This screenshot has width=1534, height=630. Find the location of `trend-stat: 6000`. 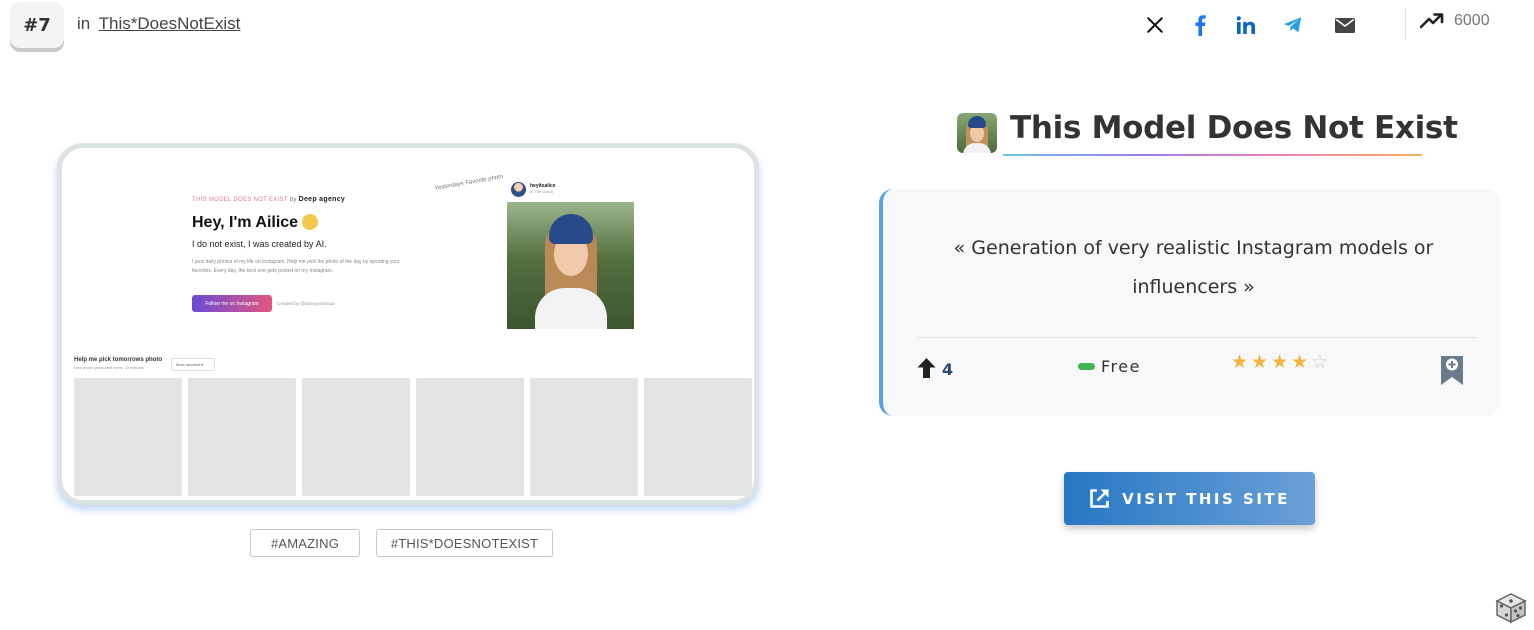

trend-stat: 6000 is located at coordinates (1455, 21).